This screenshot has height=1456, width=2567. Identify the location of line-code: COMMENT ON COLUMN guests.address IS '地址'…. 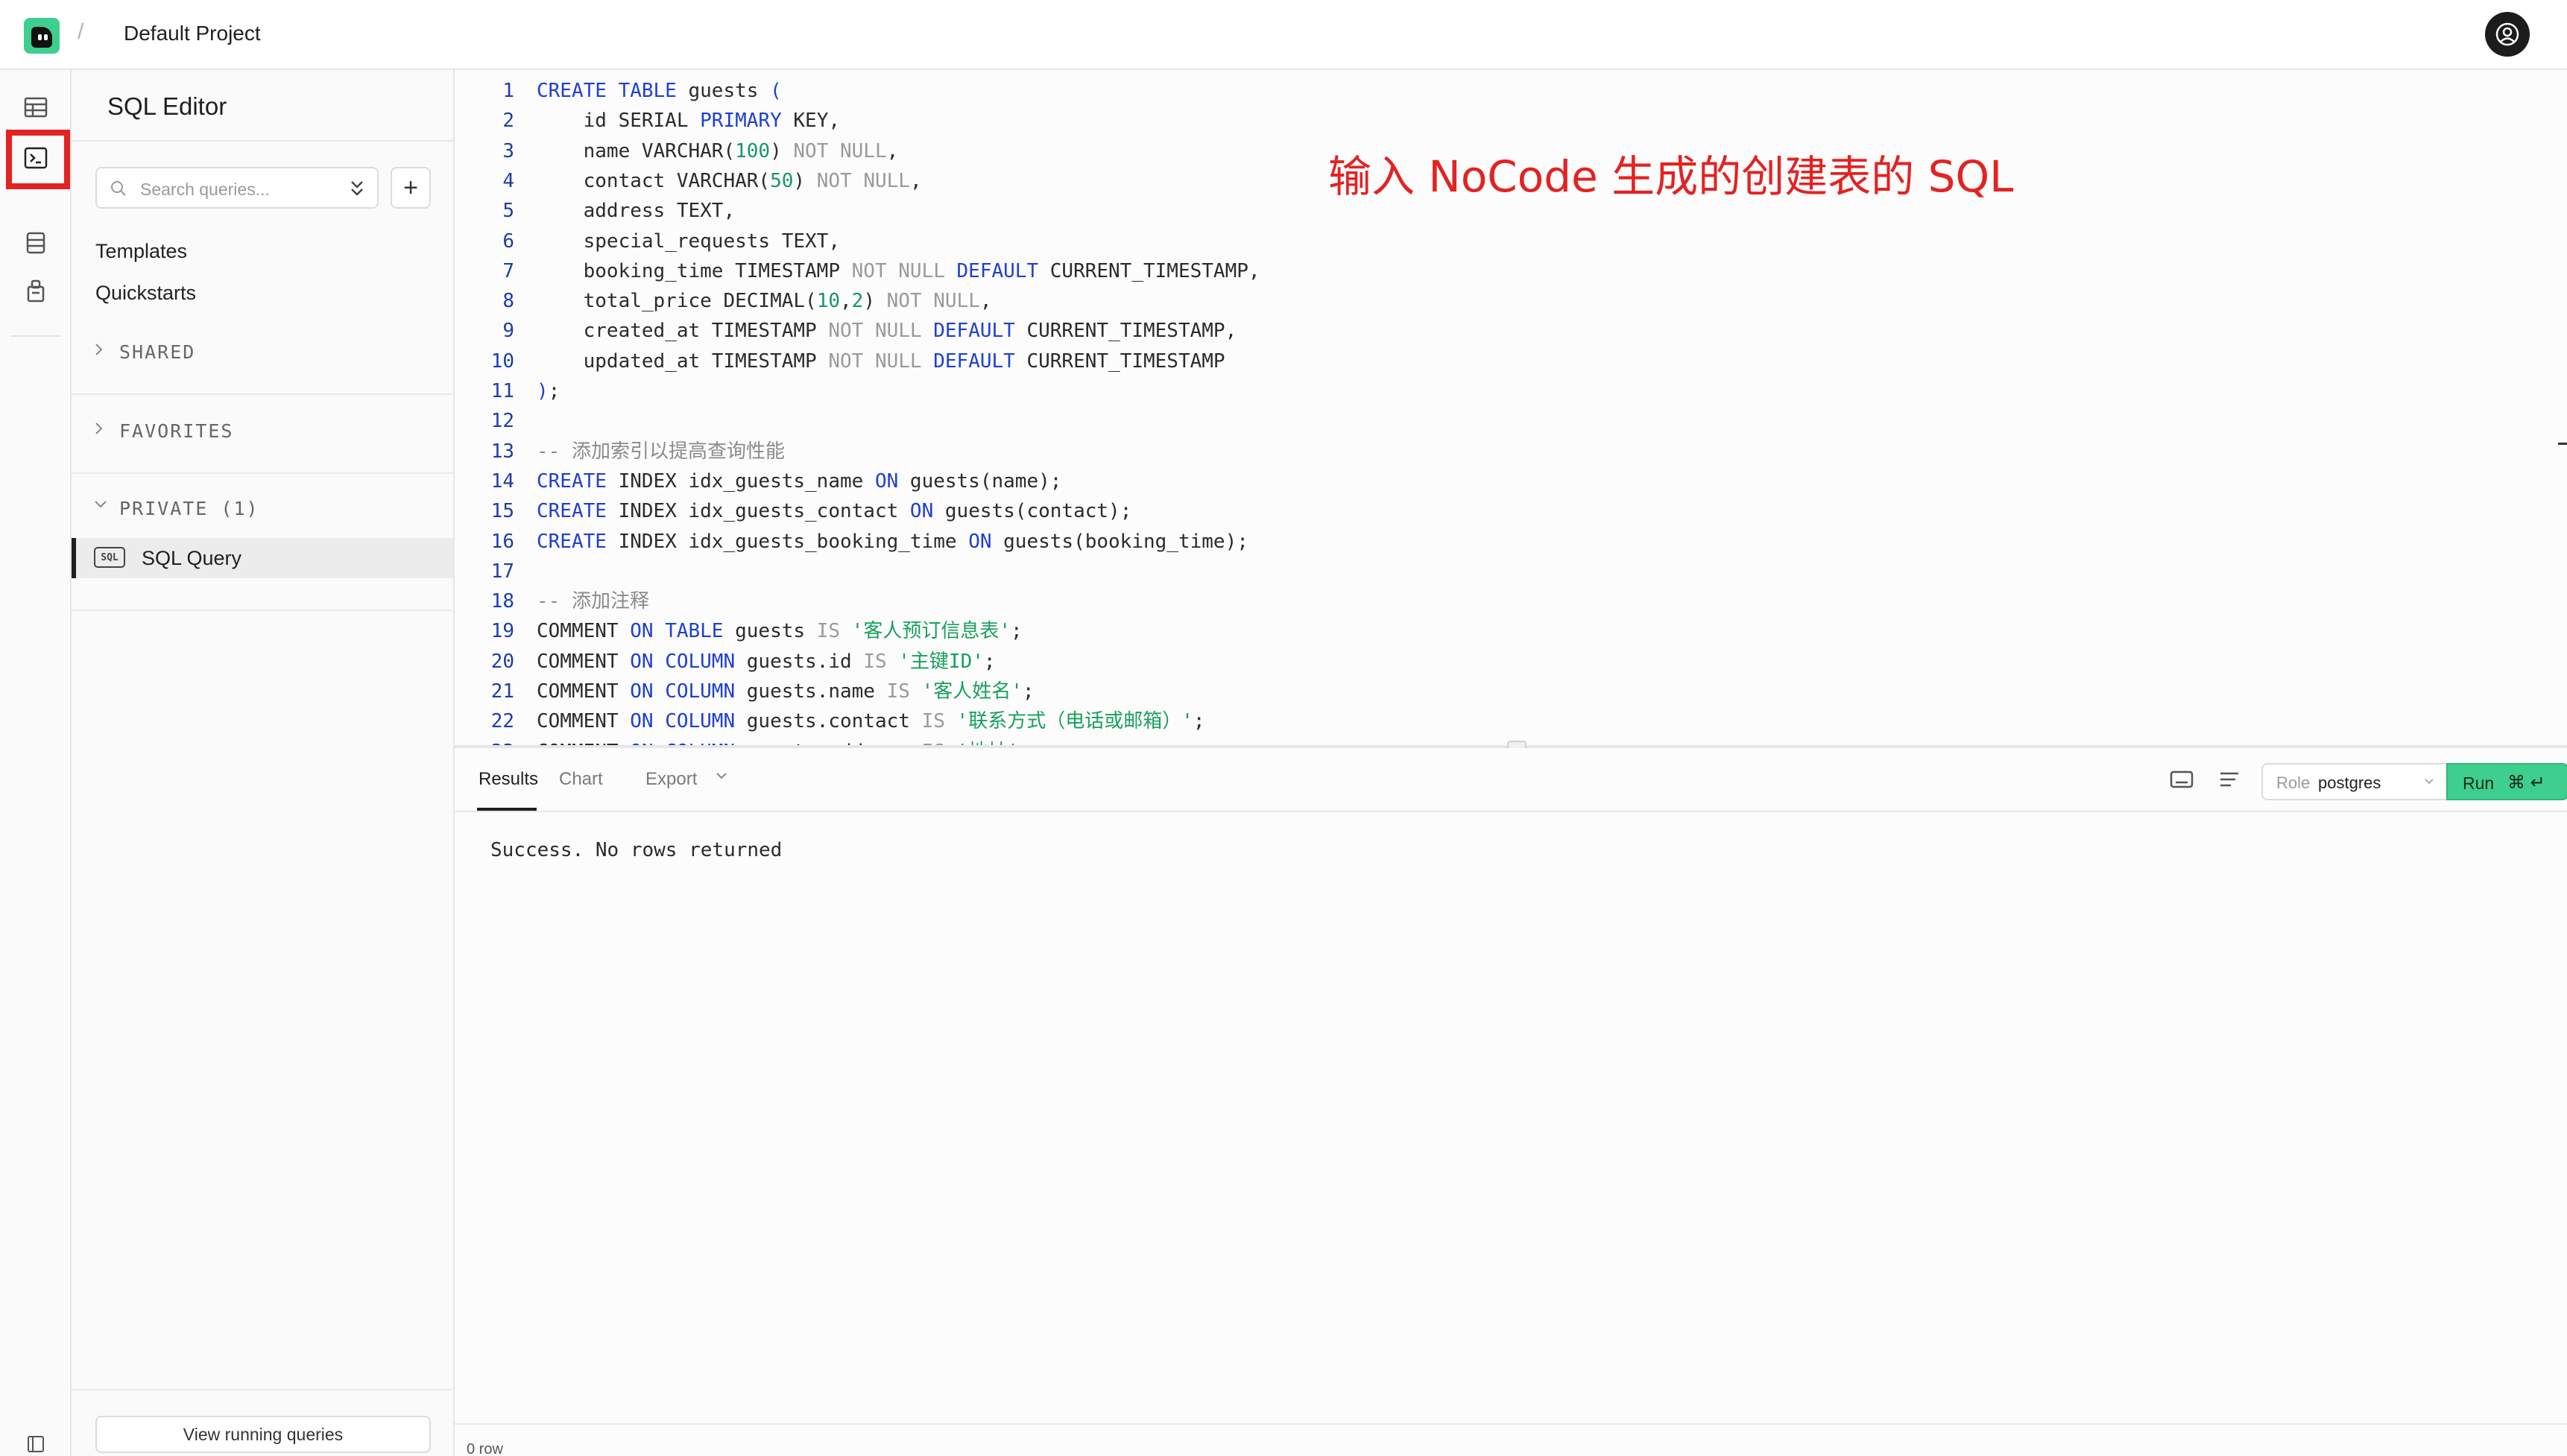
(784, 741).